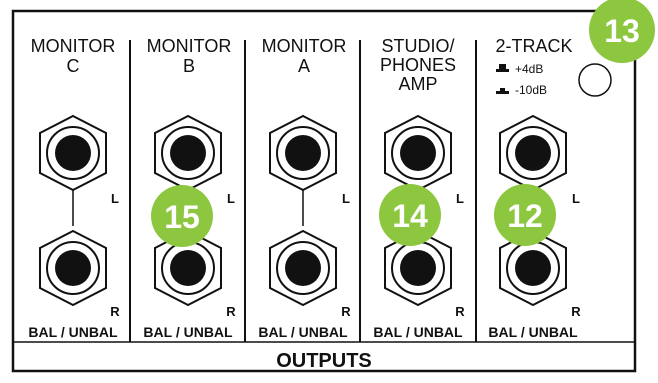 This screenshot has height=383, width=658. I want to click on level-high-label: +4dB, so click(529, 69).